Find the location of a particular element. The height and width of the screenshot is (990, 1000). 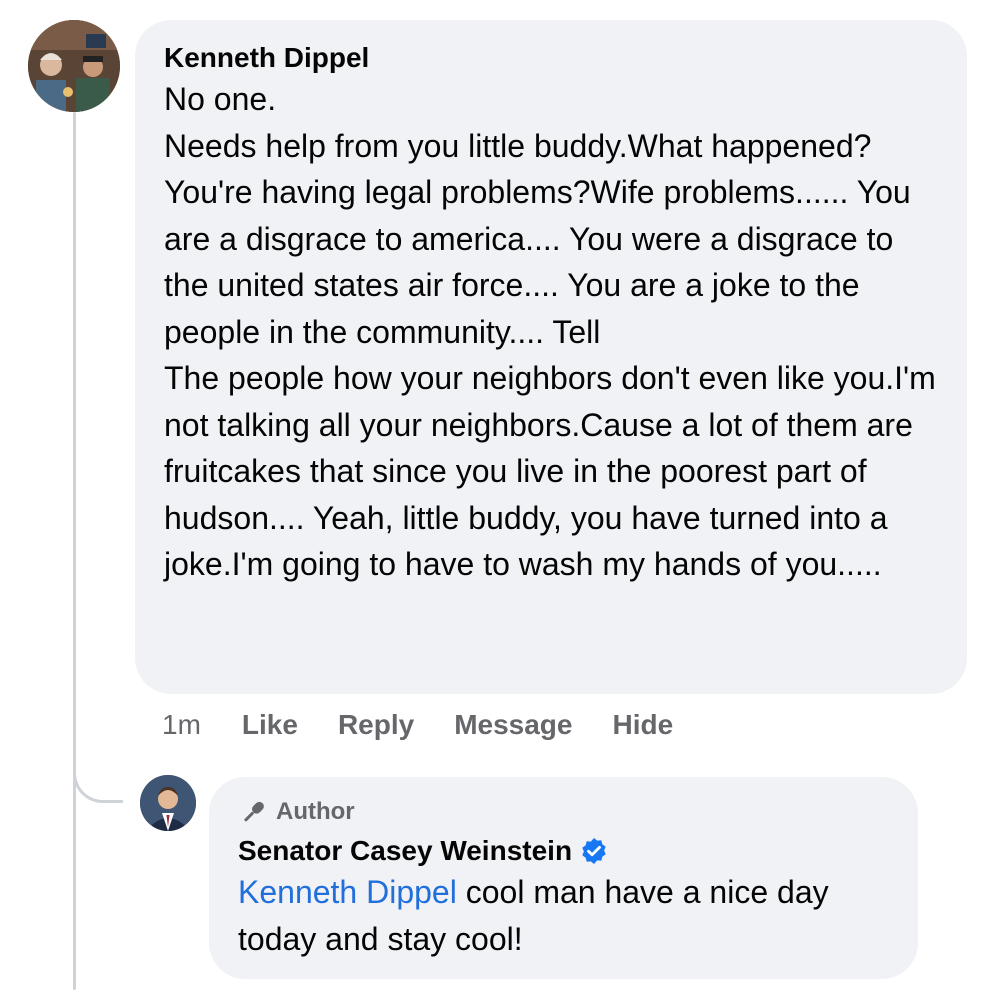

commenter-avatar is located at coordinates (74, 66).